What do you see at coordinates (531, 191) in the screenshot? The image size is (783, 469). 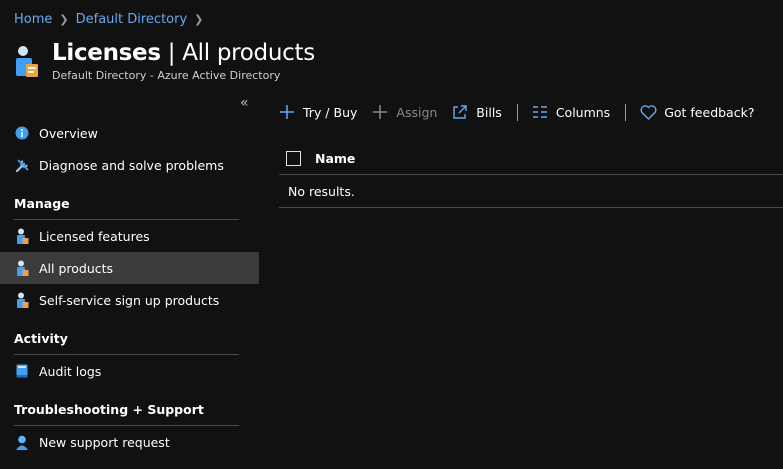 I see `empty-results-message: No results.` at bounding box center [531, 191].